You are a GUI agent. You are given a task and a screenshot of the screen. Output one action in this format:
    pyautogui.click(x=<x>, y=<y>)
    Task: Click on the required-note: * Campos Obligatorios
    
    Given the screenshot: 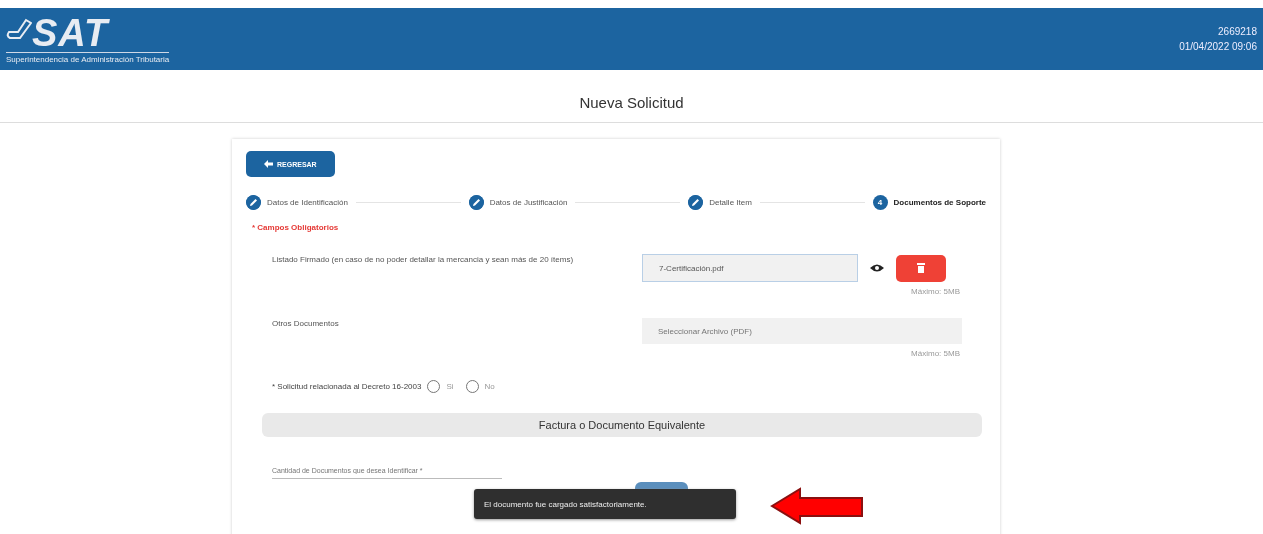 What is the action you would take?
    pyautogui.click(x=296, y=227)
    